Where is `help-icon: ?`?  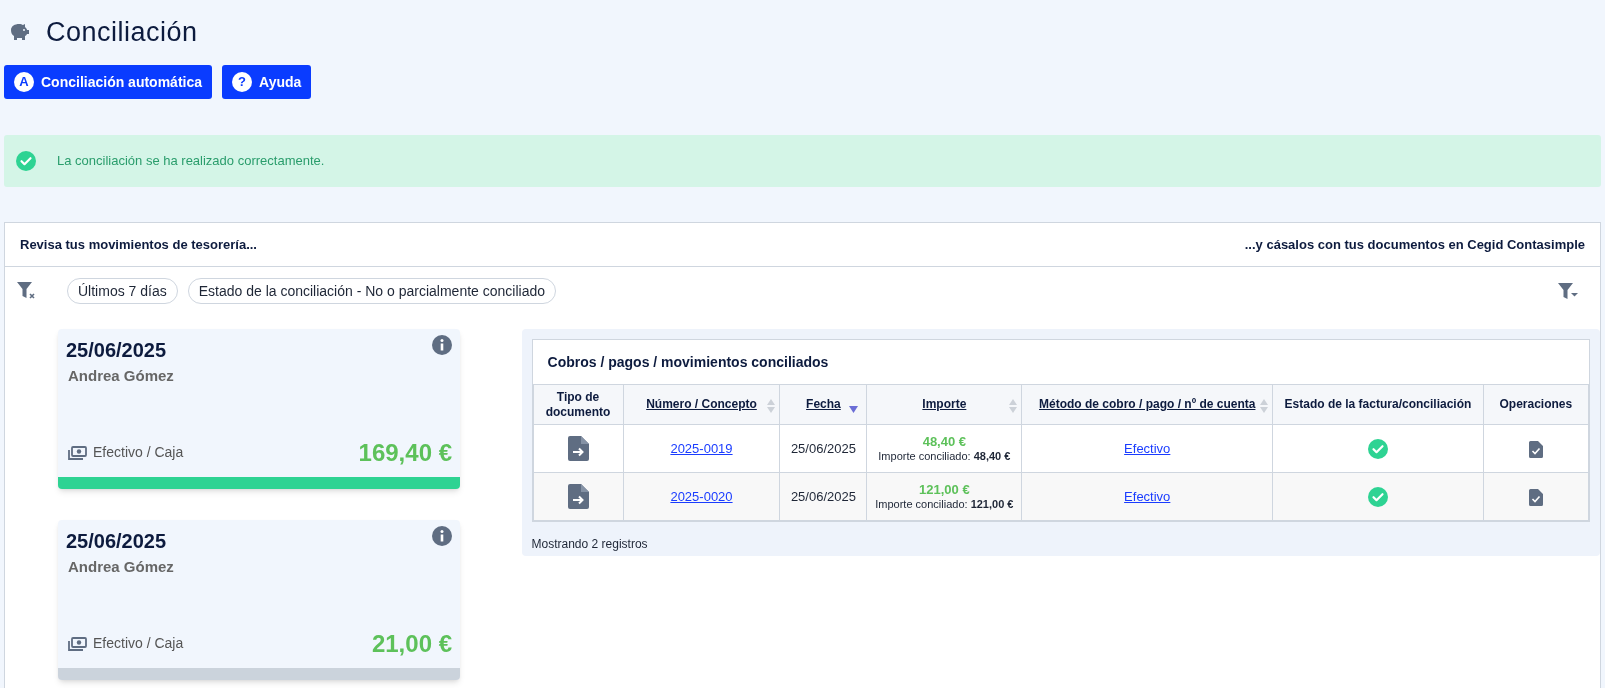
help-icon: ? is located at coordinates (242, 82).